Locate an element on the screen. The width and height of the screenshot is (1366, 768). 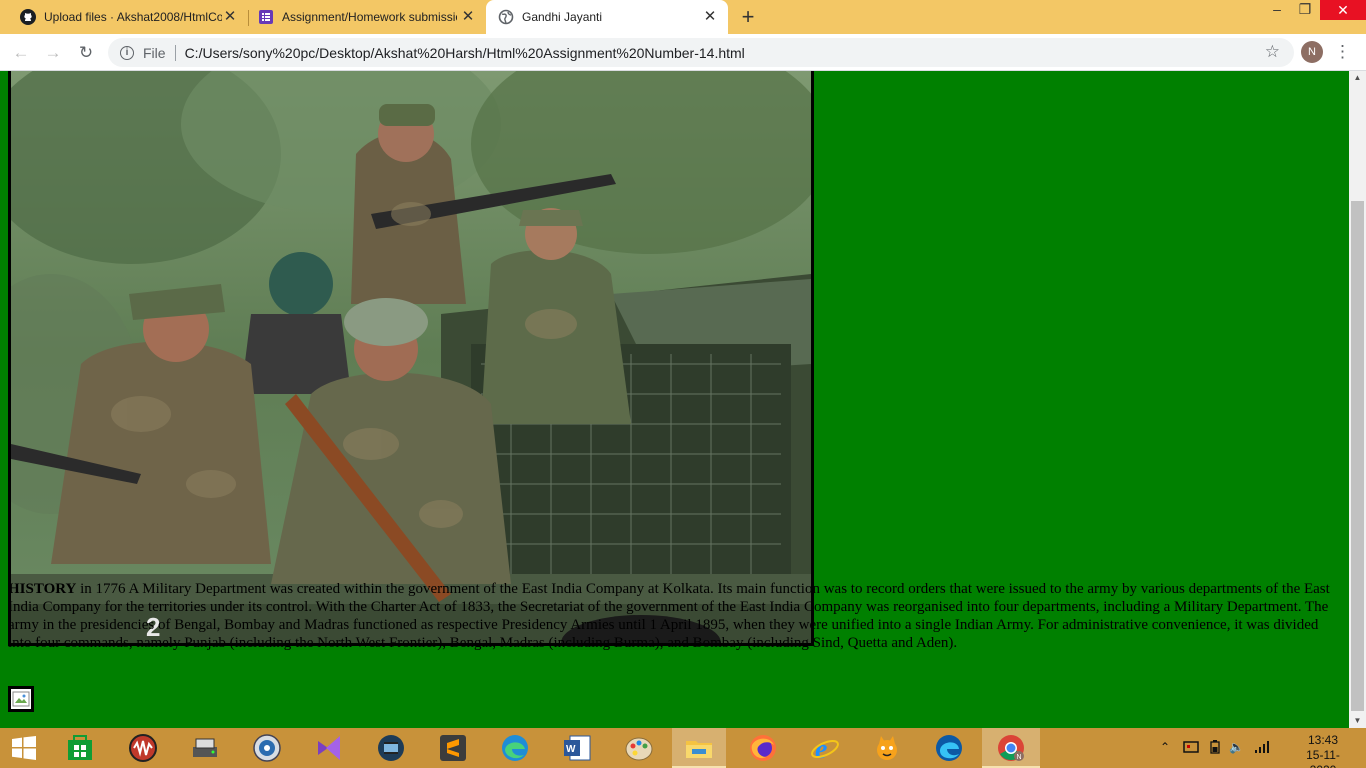
edge-new-icon is located at coordinates (949, 748).